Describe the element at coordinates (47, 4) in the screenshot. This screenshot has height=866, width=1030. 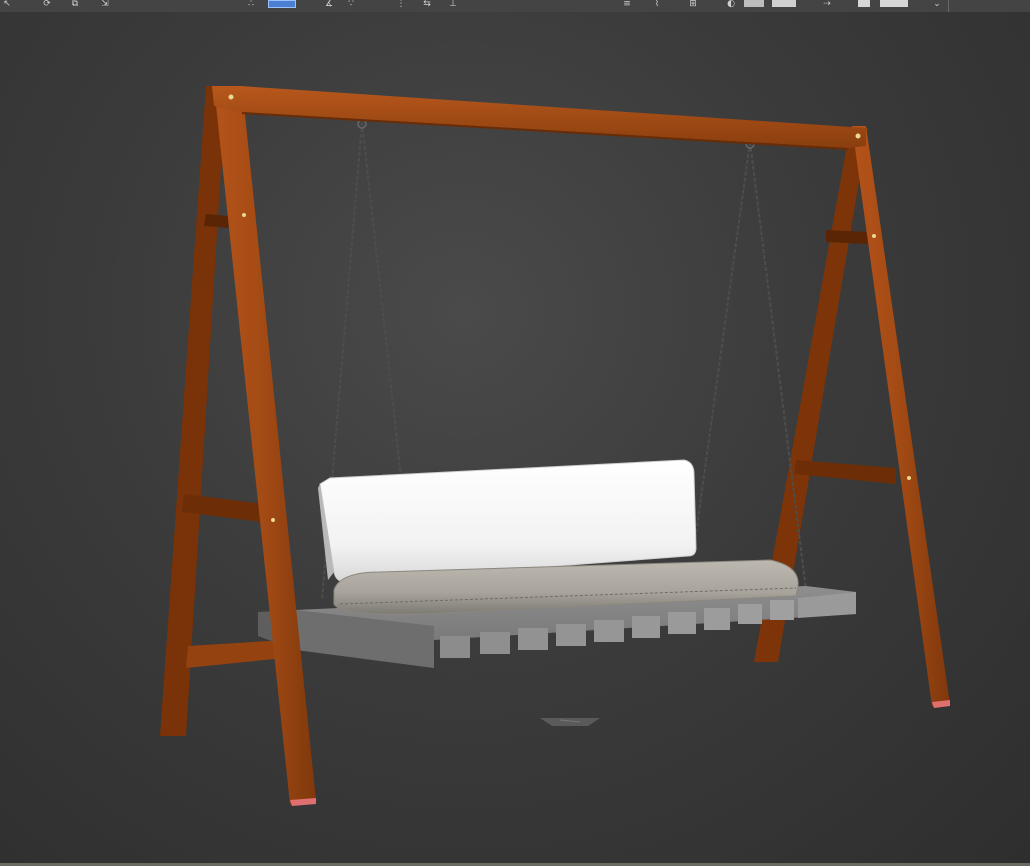
I see `rotate-icon: ⟳` at that location.